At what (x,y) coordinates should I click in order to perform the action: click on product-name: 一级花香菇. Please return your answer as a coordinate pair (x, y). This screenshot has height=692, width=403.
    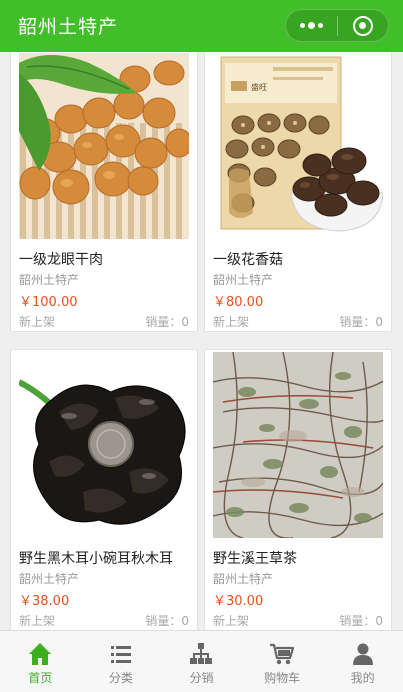
    Looking at the image, I should click on (248, 260).